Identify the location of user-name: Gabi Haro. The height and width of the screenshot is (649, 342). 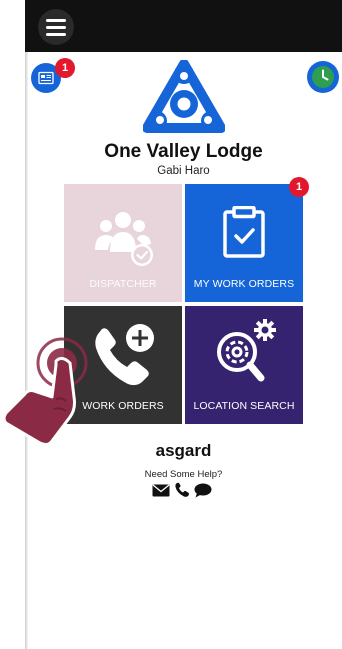
(183, 171).